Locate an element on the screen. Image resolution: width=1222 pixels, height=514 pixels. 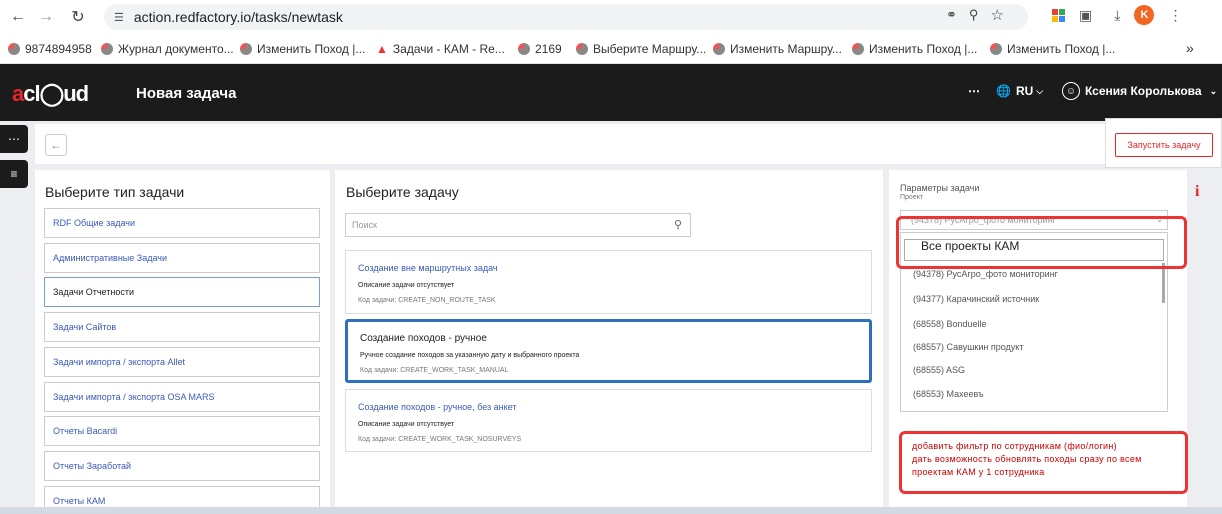
task-name: Создание вне маршрутных задач is located at coordinates (428, 268).